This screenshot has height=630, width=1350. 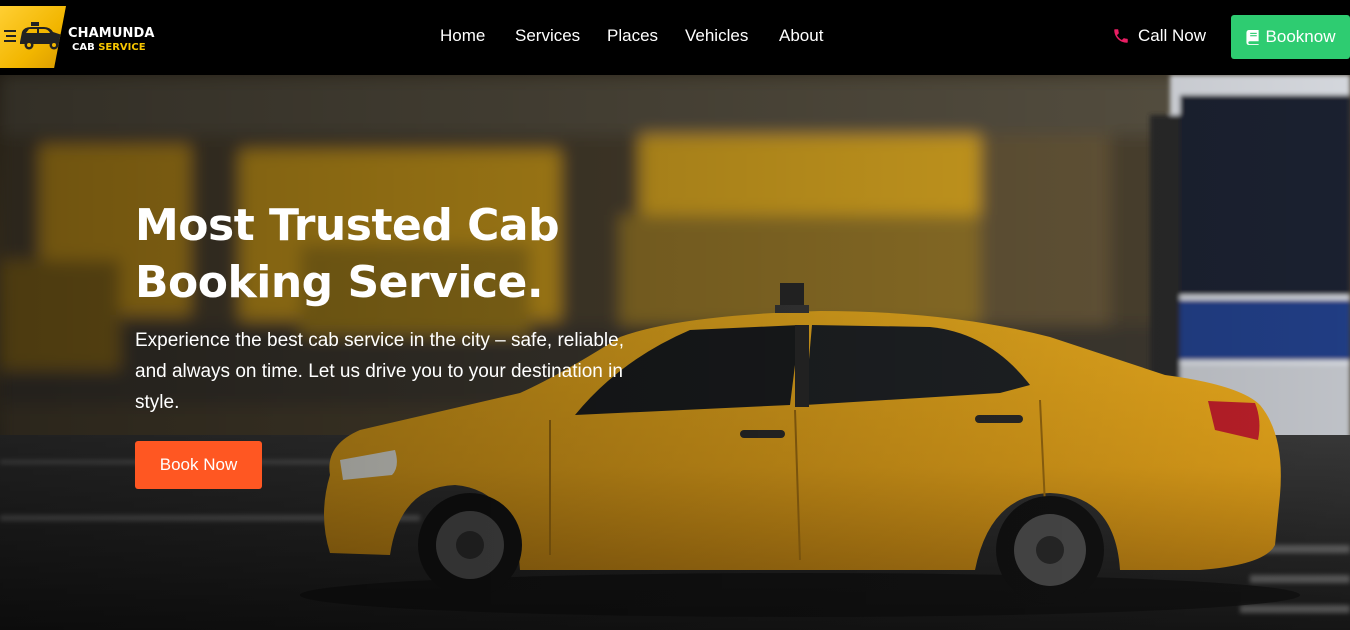 I want to click on call-now-label: Call Now, so click(x=1172, y=35).